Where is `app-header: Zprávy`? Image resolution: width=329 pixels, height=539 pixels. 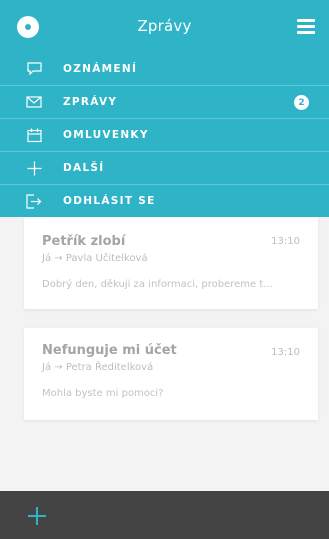
app-header: Zprávy is located at coordinates (164, 26).